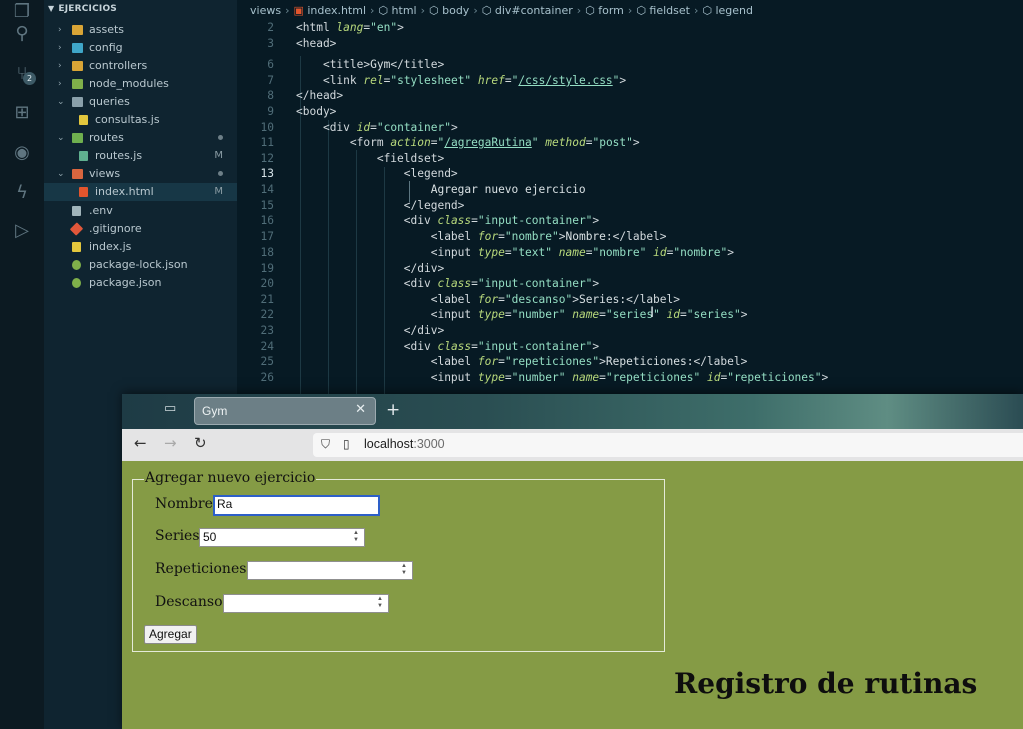 The height and width of the screenshot is (729, 1023). What do you see at coordinates (508, 189) in the screenshot?
I see `code-line: Agregar nuevo ejercicio` at bounding box center [508, 189].